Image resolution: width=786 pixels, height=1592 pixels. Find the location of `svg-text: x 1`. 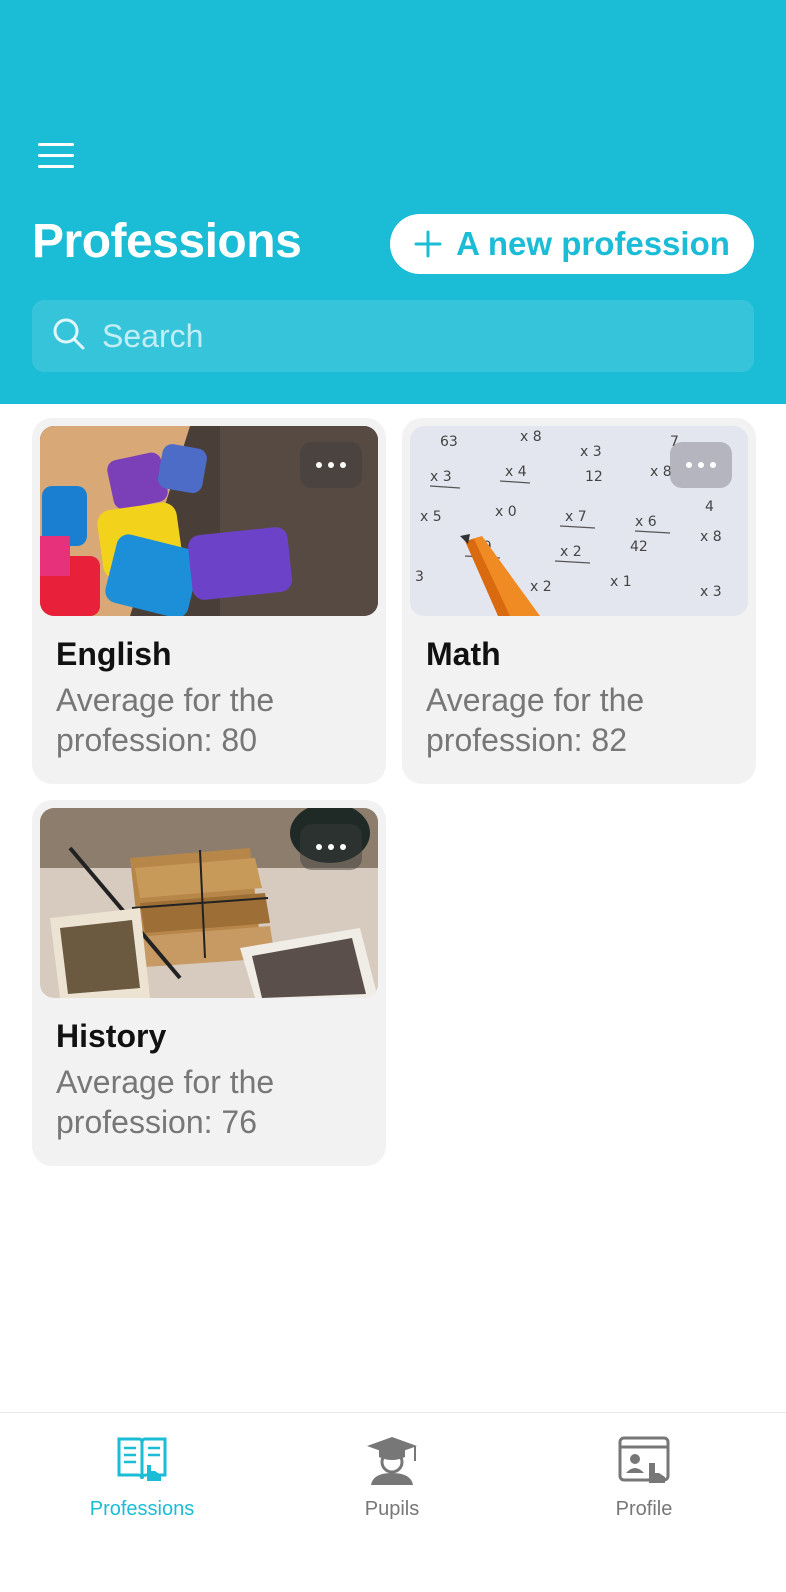

svg-text: x 1 is located at coordinates (621, 582).